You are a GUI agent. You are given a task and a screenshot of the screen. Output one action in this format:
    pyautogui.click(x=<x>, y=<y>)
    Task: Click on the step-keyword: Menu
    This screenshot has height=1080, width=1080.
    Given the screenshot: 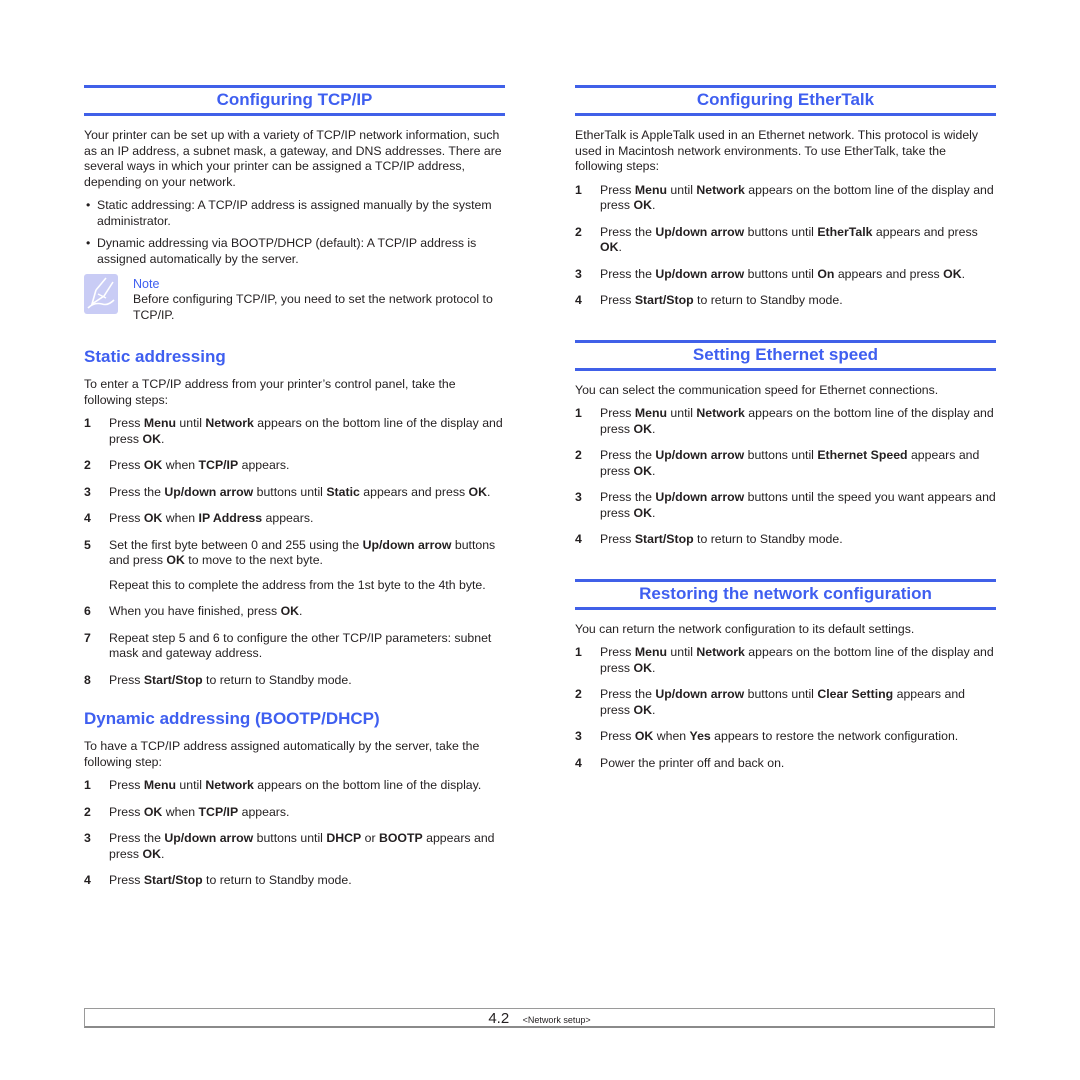 What is the action you would take?
    pyautogui.click(x=159, y=785)
    